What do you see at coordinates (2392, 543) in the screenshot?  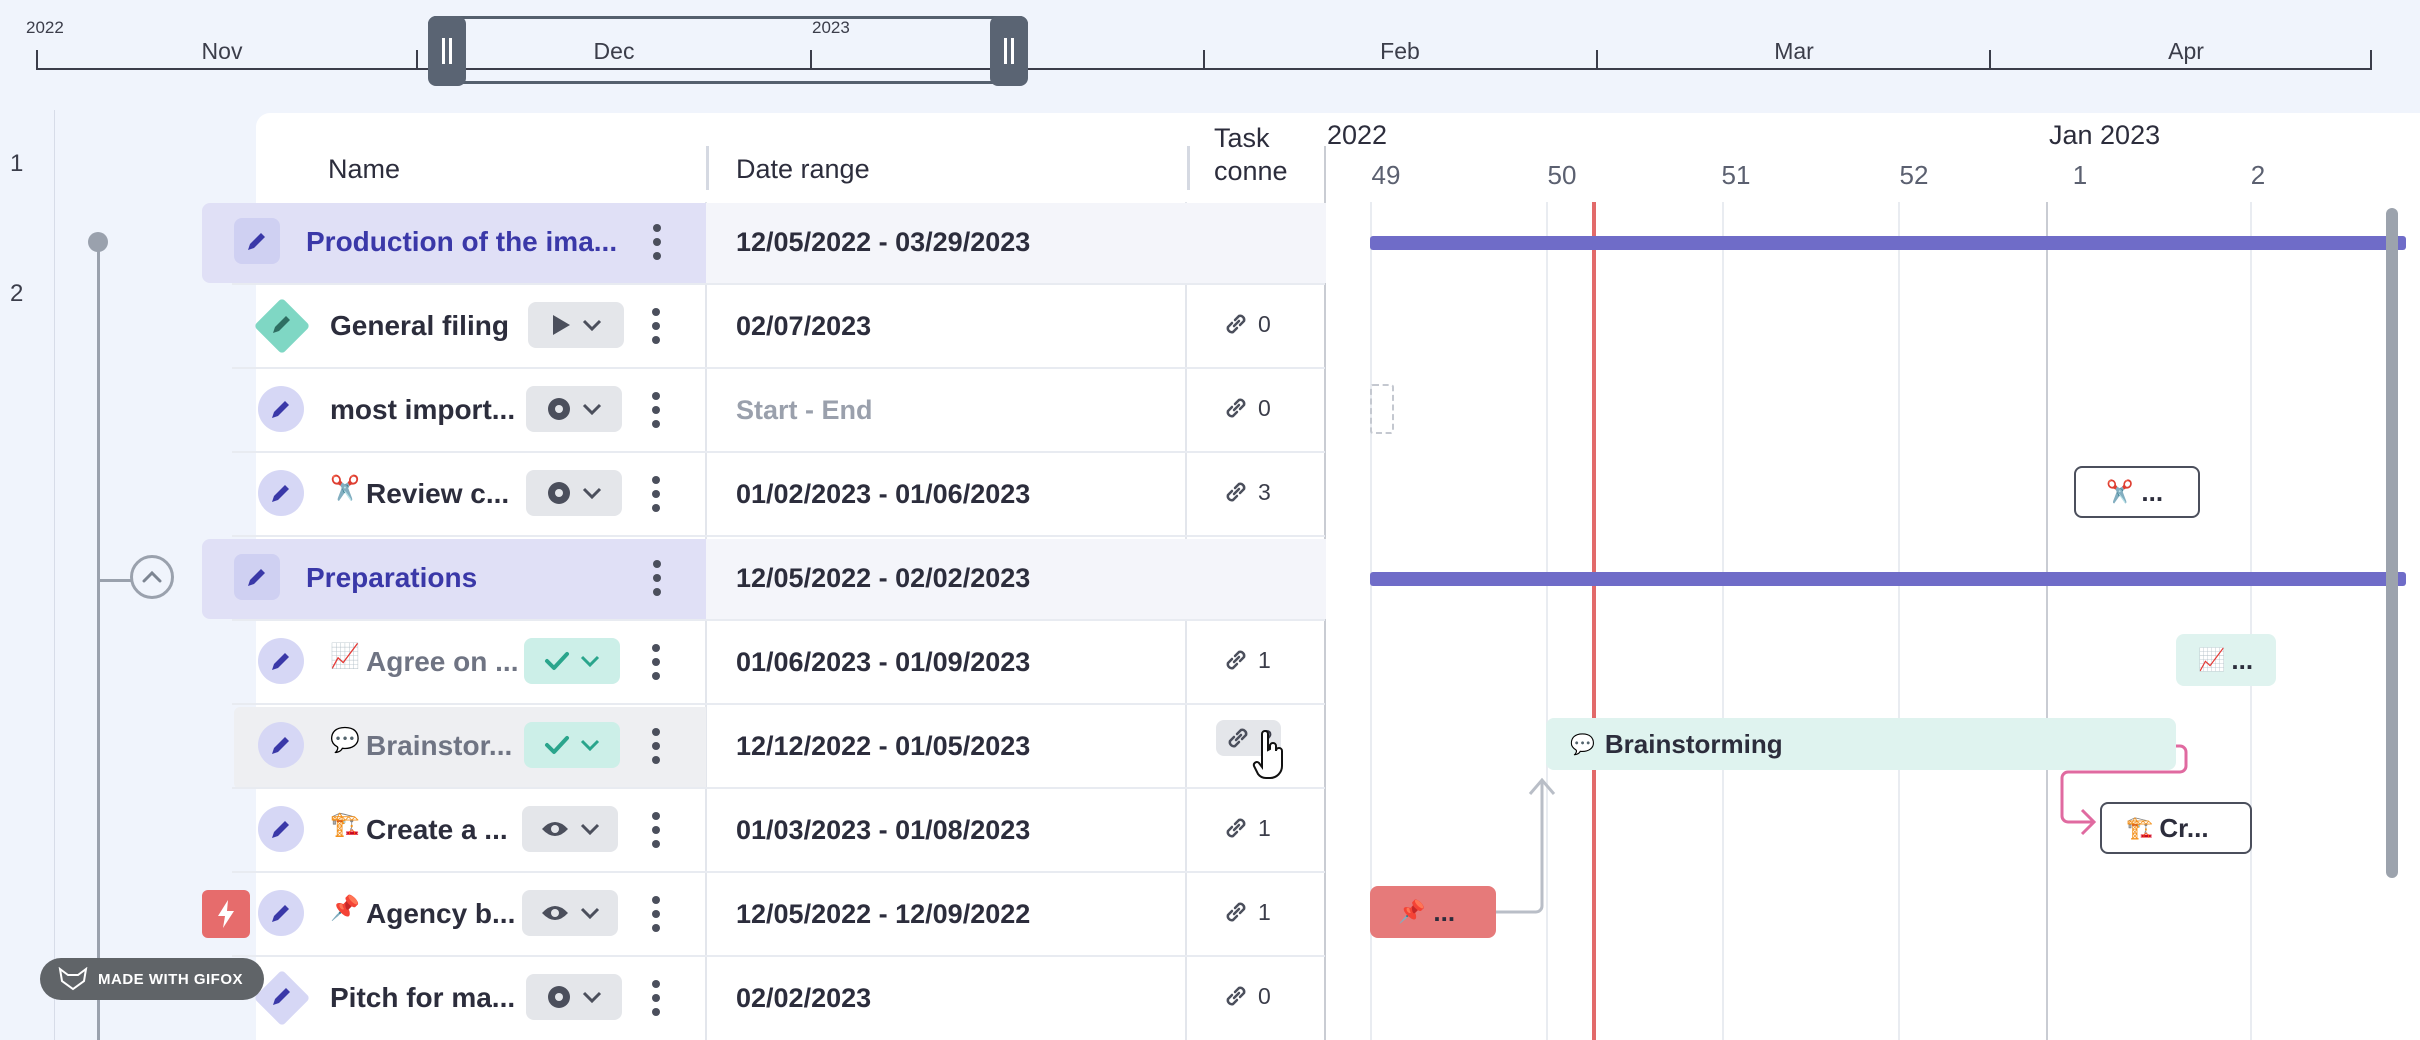 I see `vertical-scrollbar` at bounding box center [2392, 543].